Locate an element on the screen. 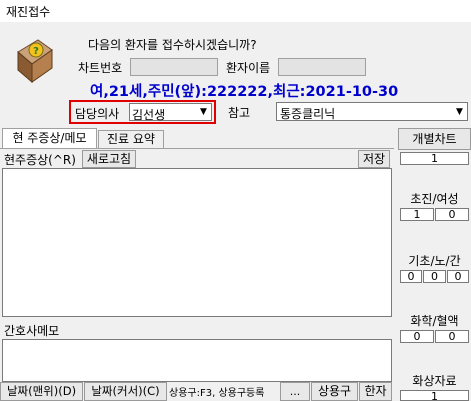 The image size is (471, 401). tab-summary: 진료 요약 is located at coordinates (131, 139).